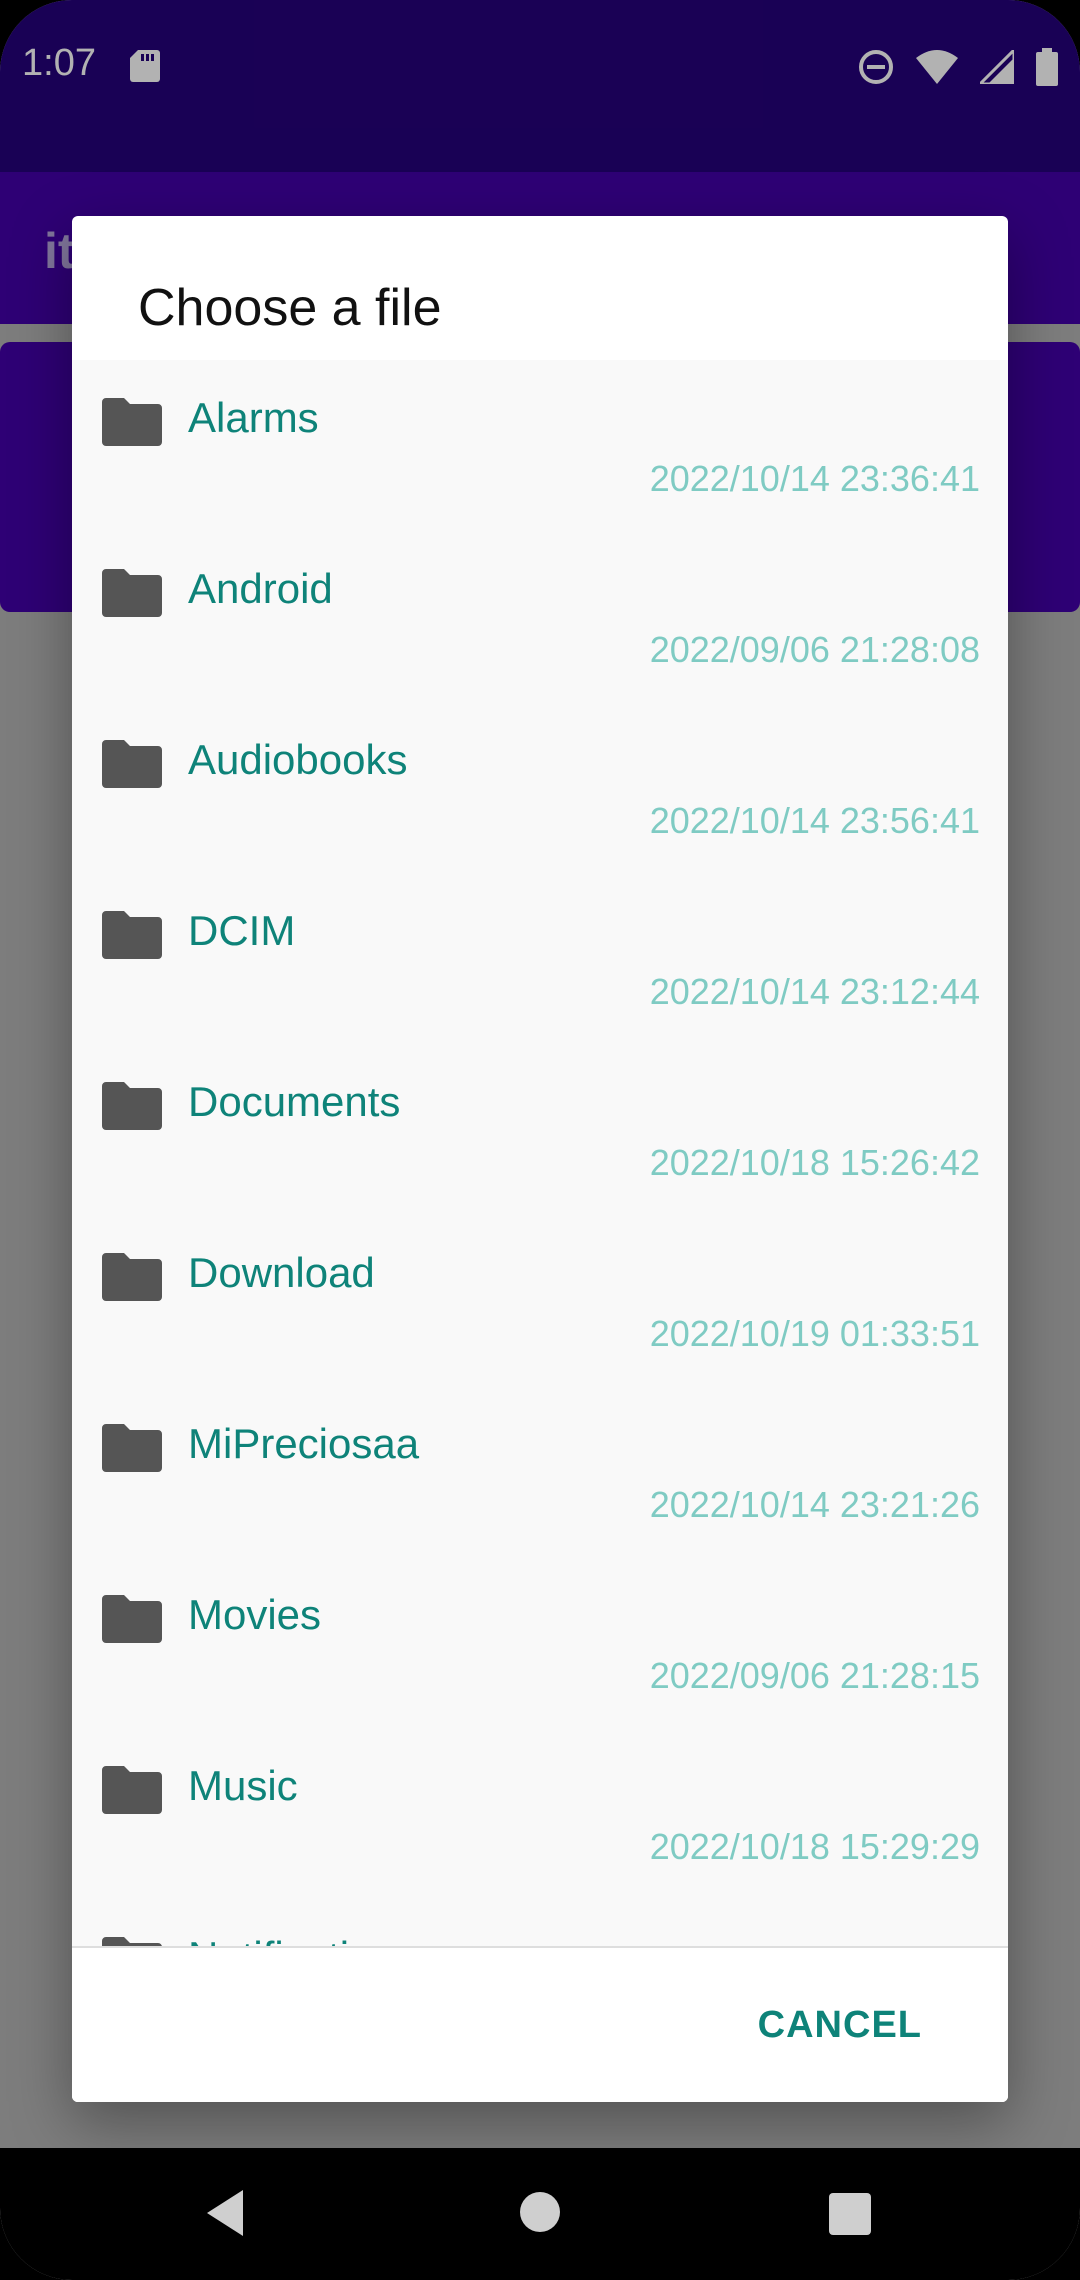  Describe the element at coordinates (814, 991) in the screenshot. I see `file-modified-date: 2022/10/14 23:12:44` at that location.